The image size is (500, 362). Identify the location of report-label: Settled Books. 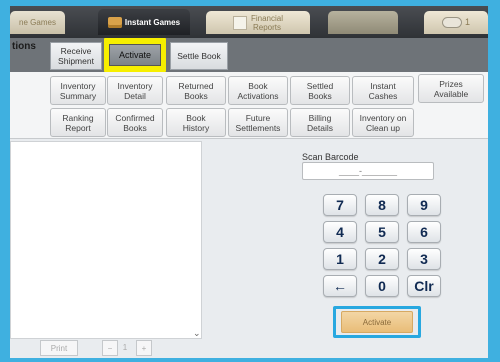
(320, 91).